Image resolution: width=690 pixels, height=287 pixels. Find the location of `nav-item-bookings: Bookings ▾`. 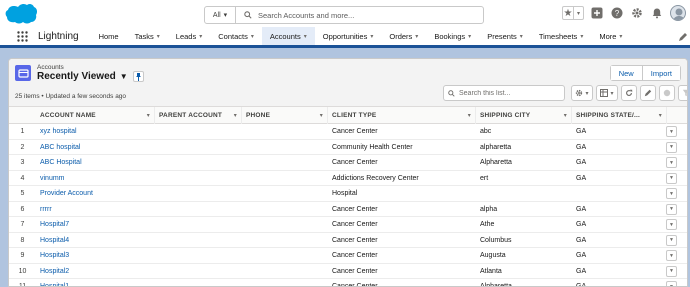

nav-item-bookings: Bookings ▾ is located at coordinates (452, 36).